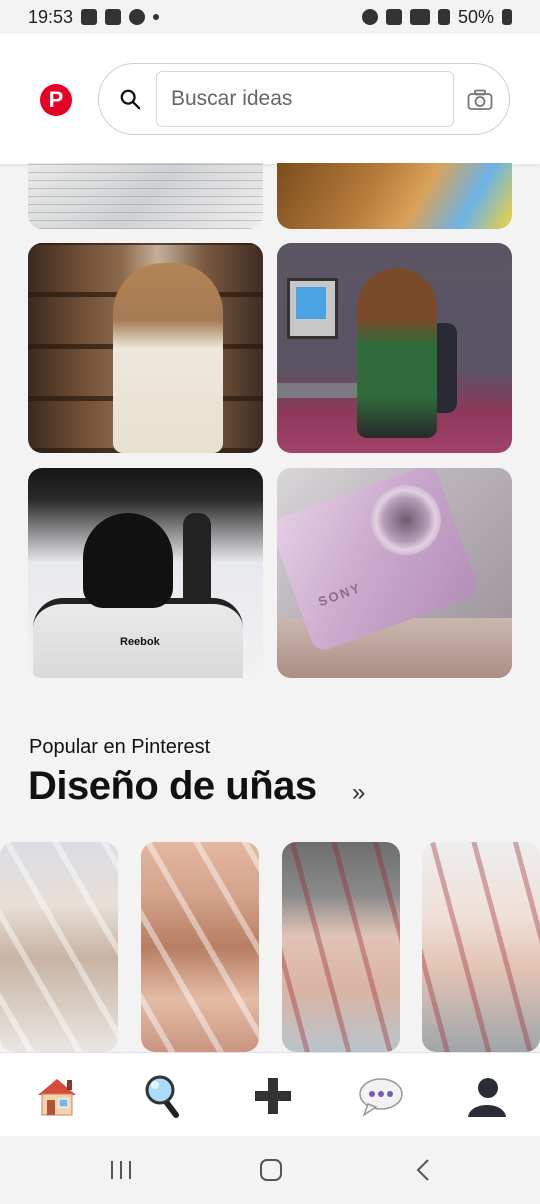 The height and width of the screenshot is (1204, 540). I want to click on pinterest-logo: P, so click(56, 100).